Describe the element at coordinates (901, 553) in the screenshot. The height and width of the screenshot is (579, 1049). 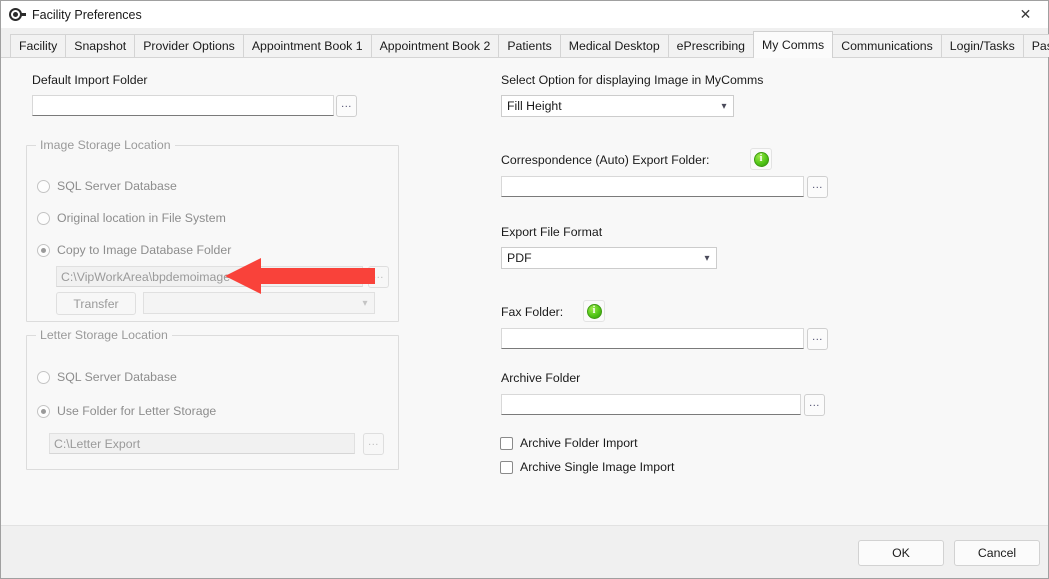
I see `ok-button: OK` at that location.